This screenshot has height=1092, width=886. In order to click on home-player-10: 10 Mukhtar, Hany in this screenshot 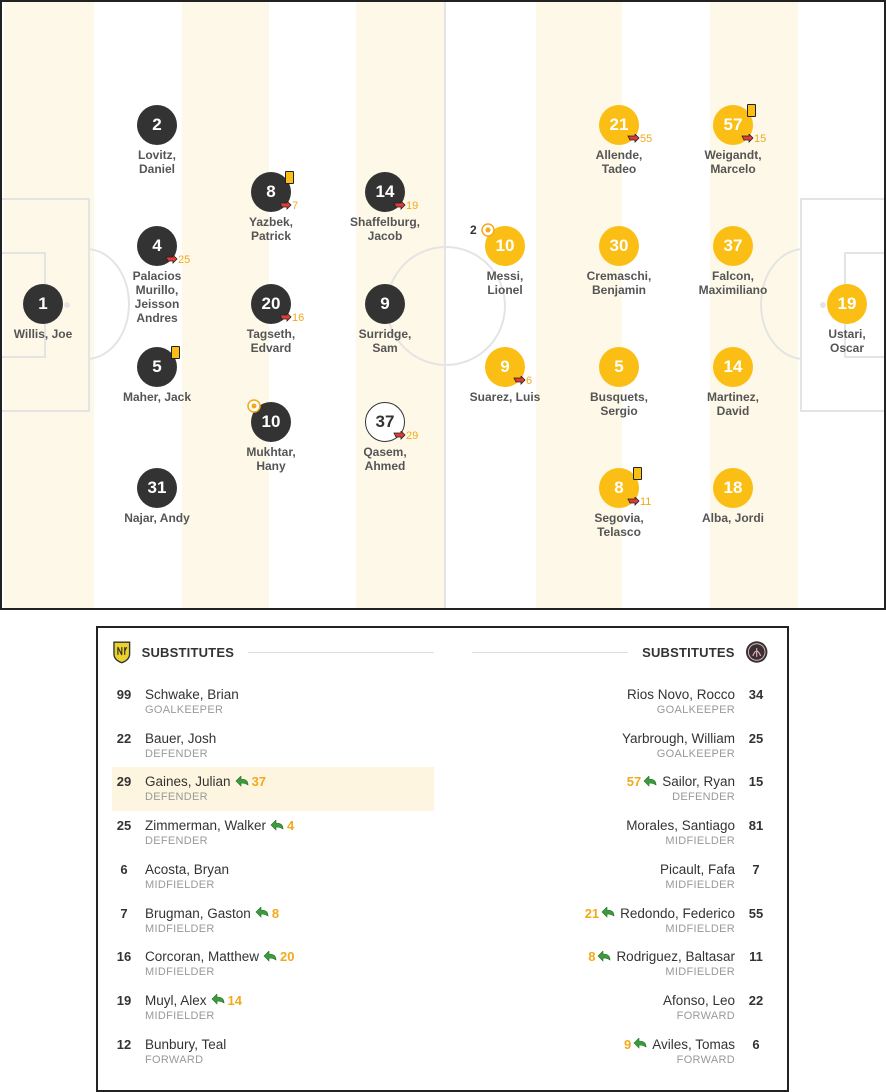, I will do `click(271, 448)`.